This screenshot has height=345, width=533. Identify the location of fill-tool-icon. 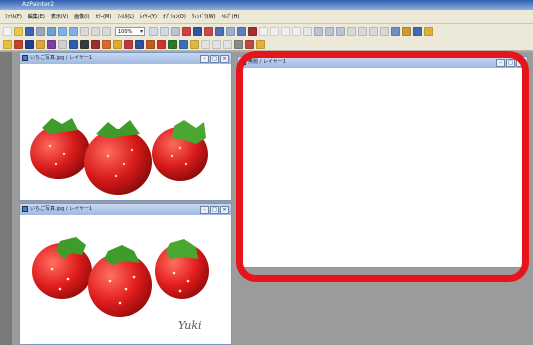
(150, 44).